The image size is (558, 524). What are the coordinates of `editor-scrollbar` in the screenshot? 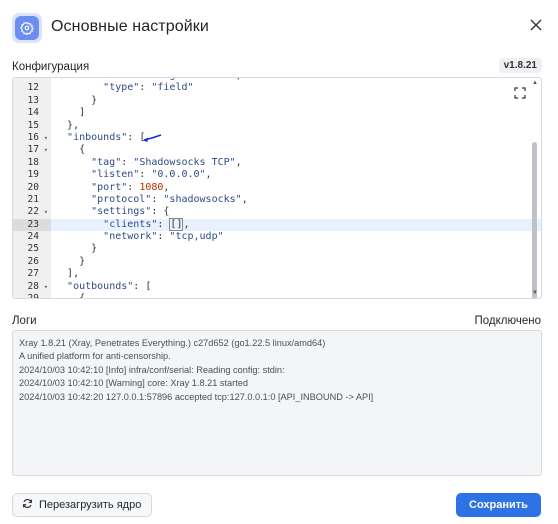 It's located at (534, 220).